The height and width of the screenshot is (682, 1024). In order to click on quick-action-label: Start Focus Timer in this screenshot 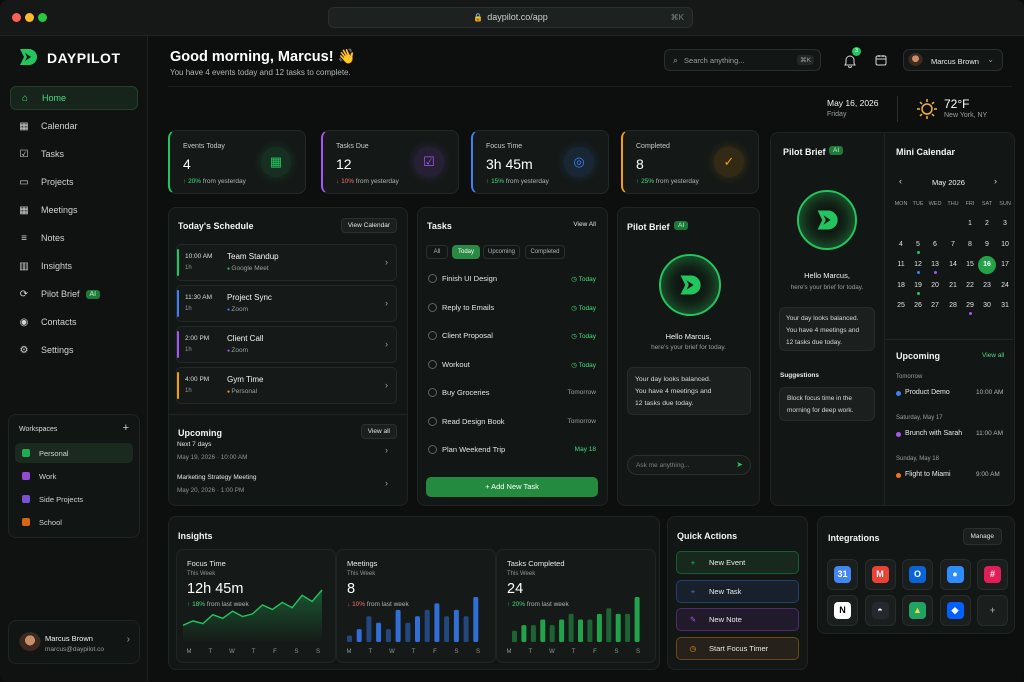, I will do `click(739, 648)`.